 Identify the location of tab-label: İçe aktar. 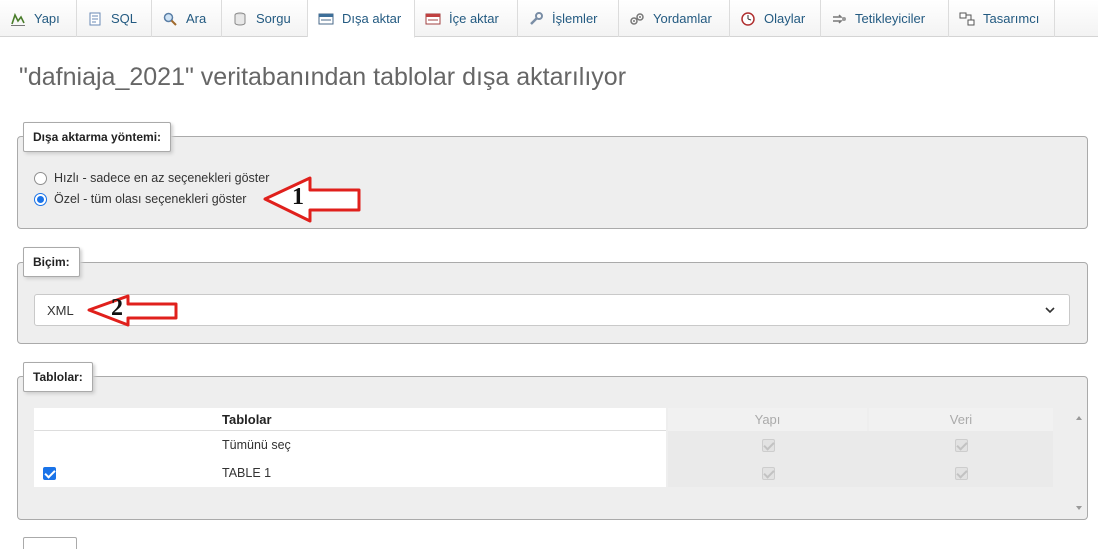
(474, 18).